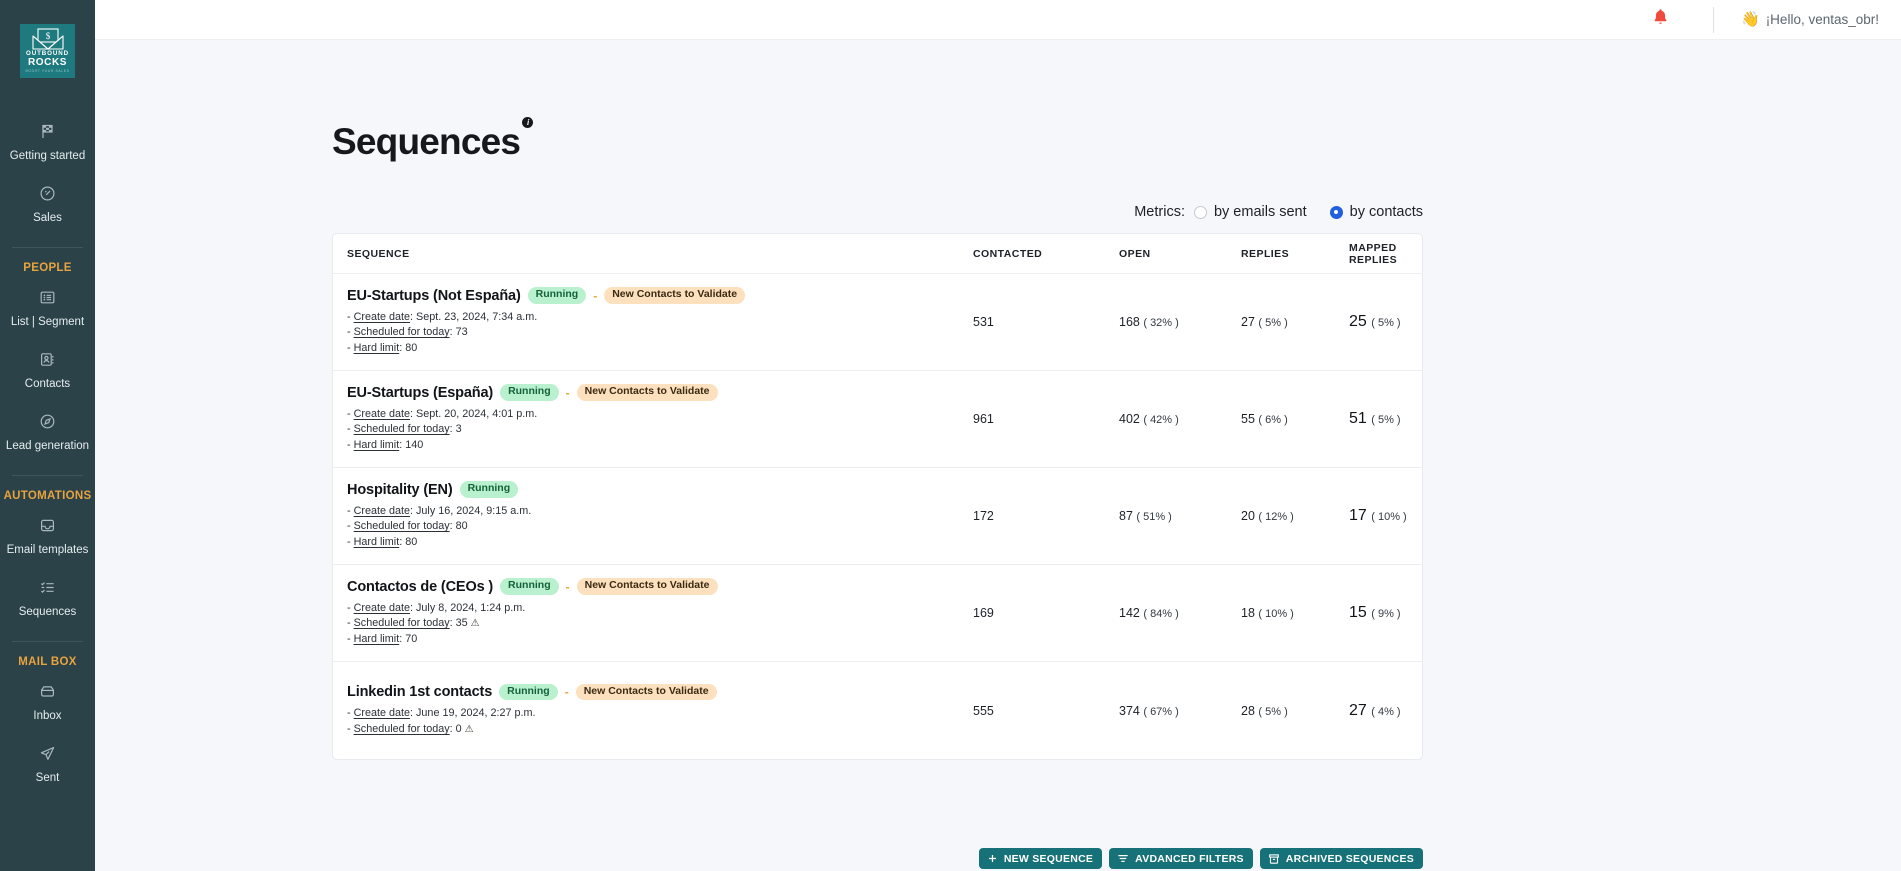  Describe the element at coordinates (47, 309) in the screenshot. I see `sidebar-item-list-segment: List | Segment` at that location.